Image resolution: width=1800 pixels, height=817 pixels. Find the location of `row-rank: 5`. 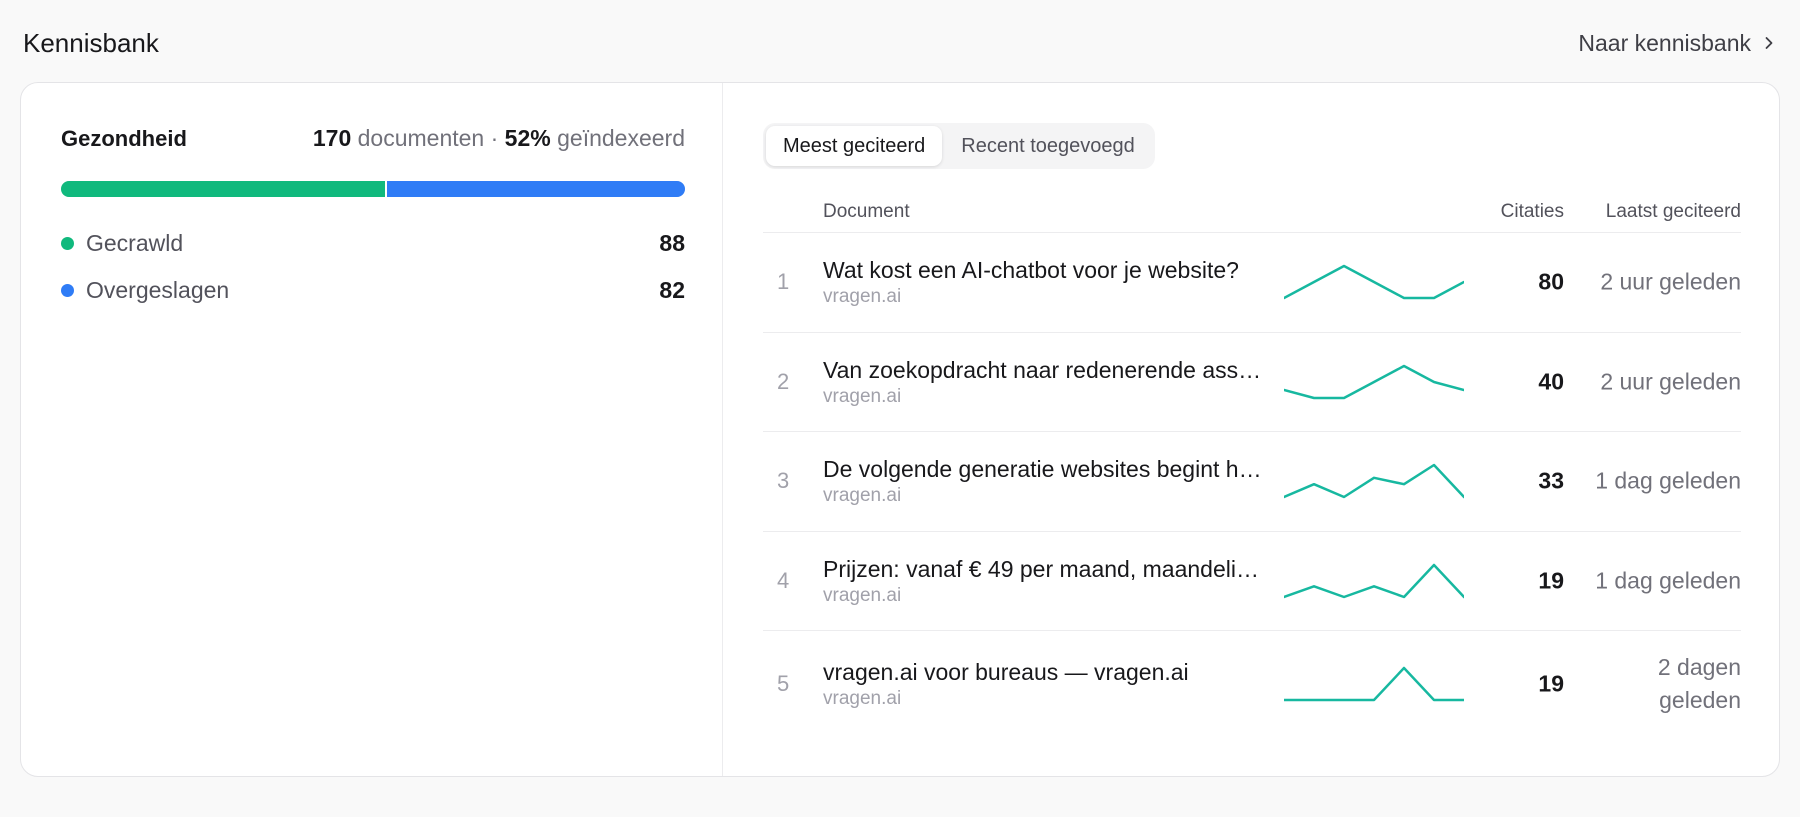

row-rank: 5 is located at coordinates (783, 683).